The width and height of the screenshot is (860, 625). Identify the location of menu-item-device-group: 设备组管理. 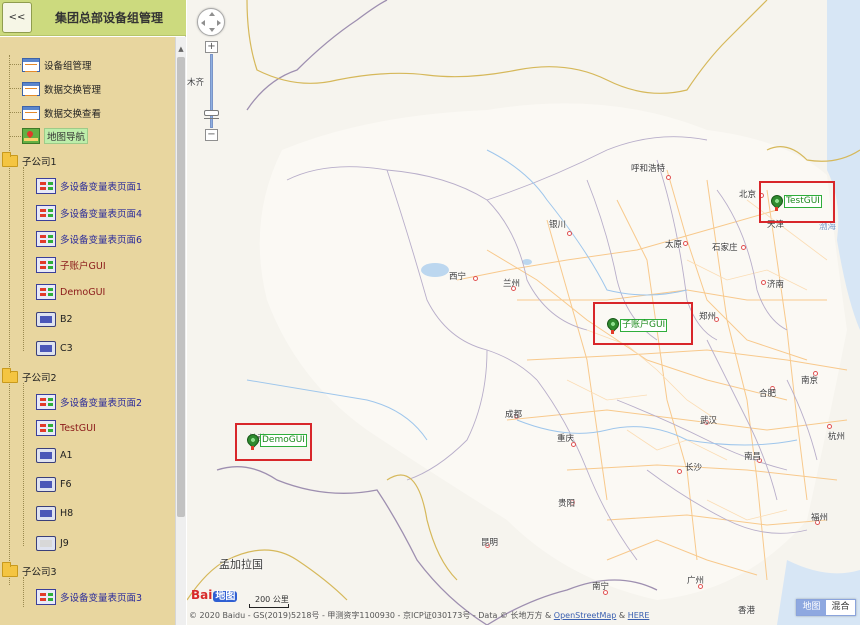
(57, 65).